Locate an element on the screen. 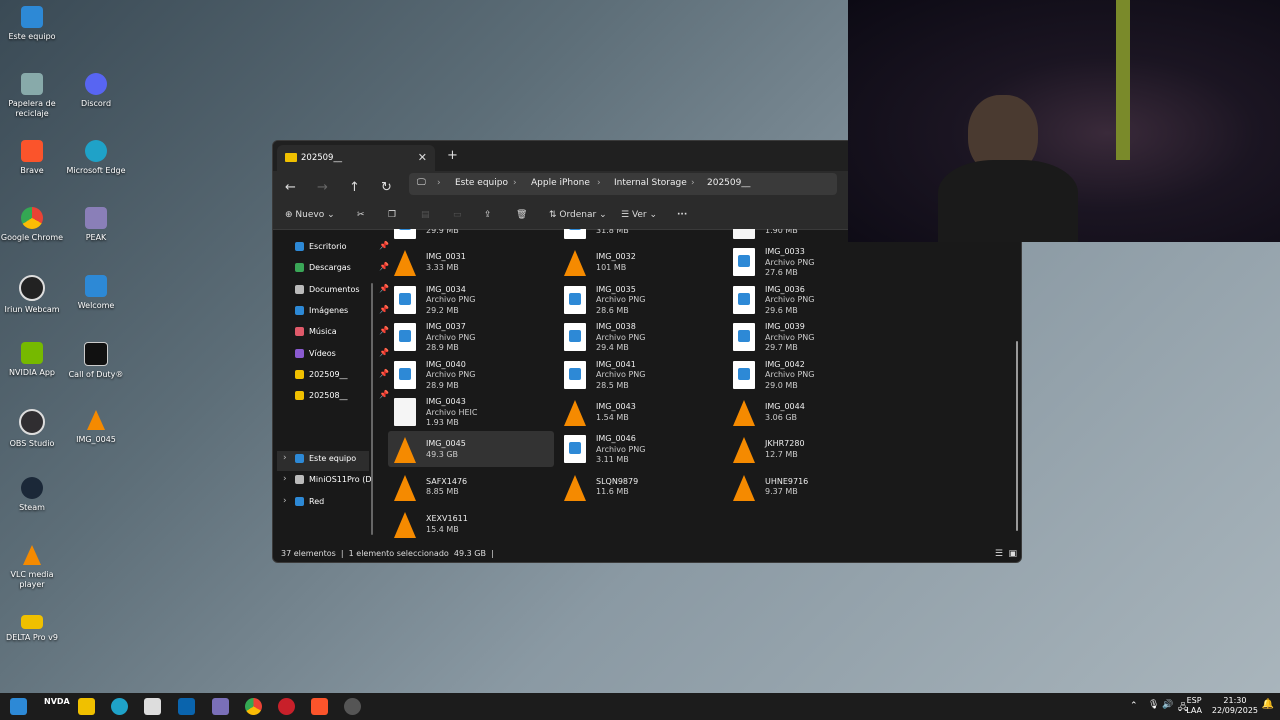 This screenshot has width=1280, height=720. desktop-icon-discord: Discord is located at coordinates (96, 91).